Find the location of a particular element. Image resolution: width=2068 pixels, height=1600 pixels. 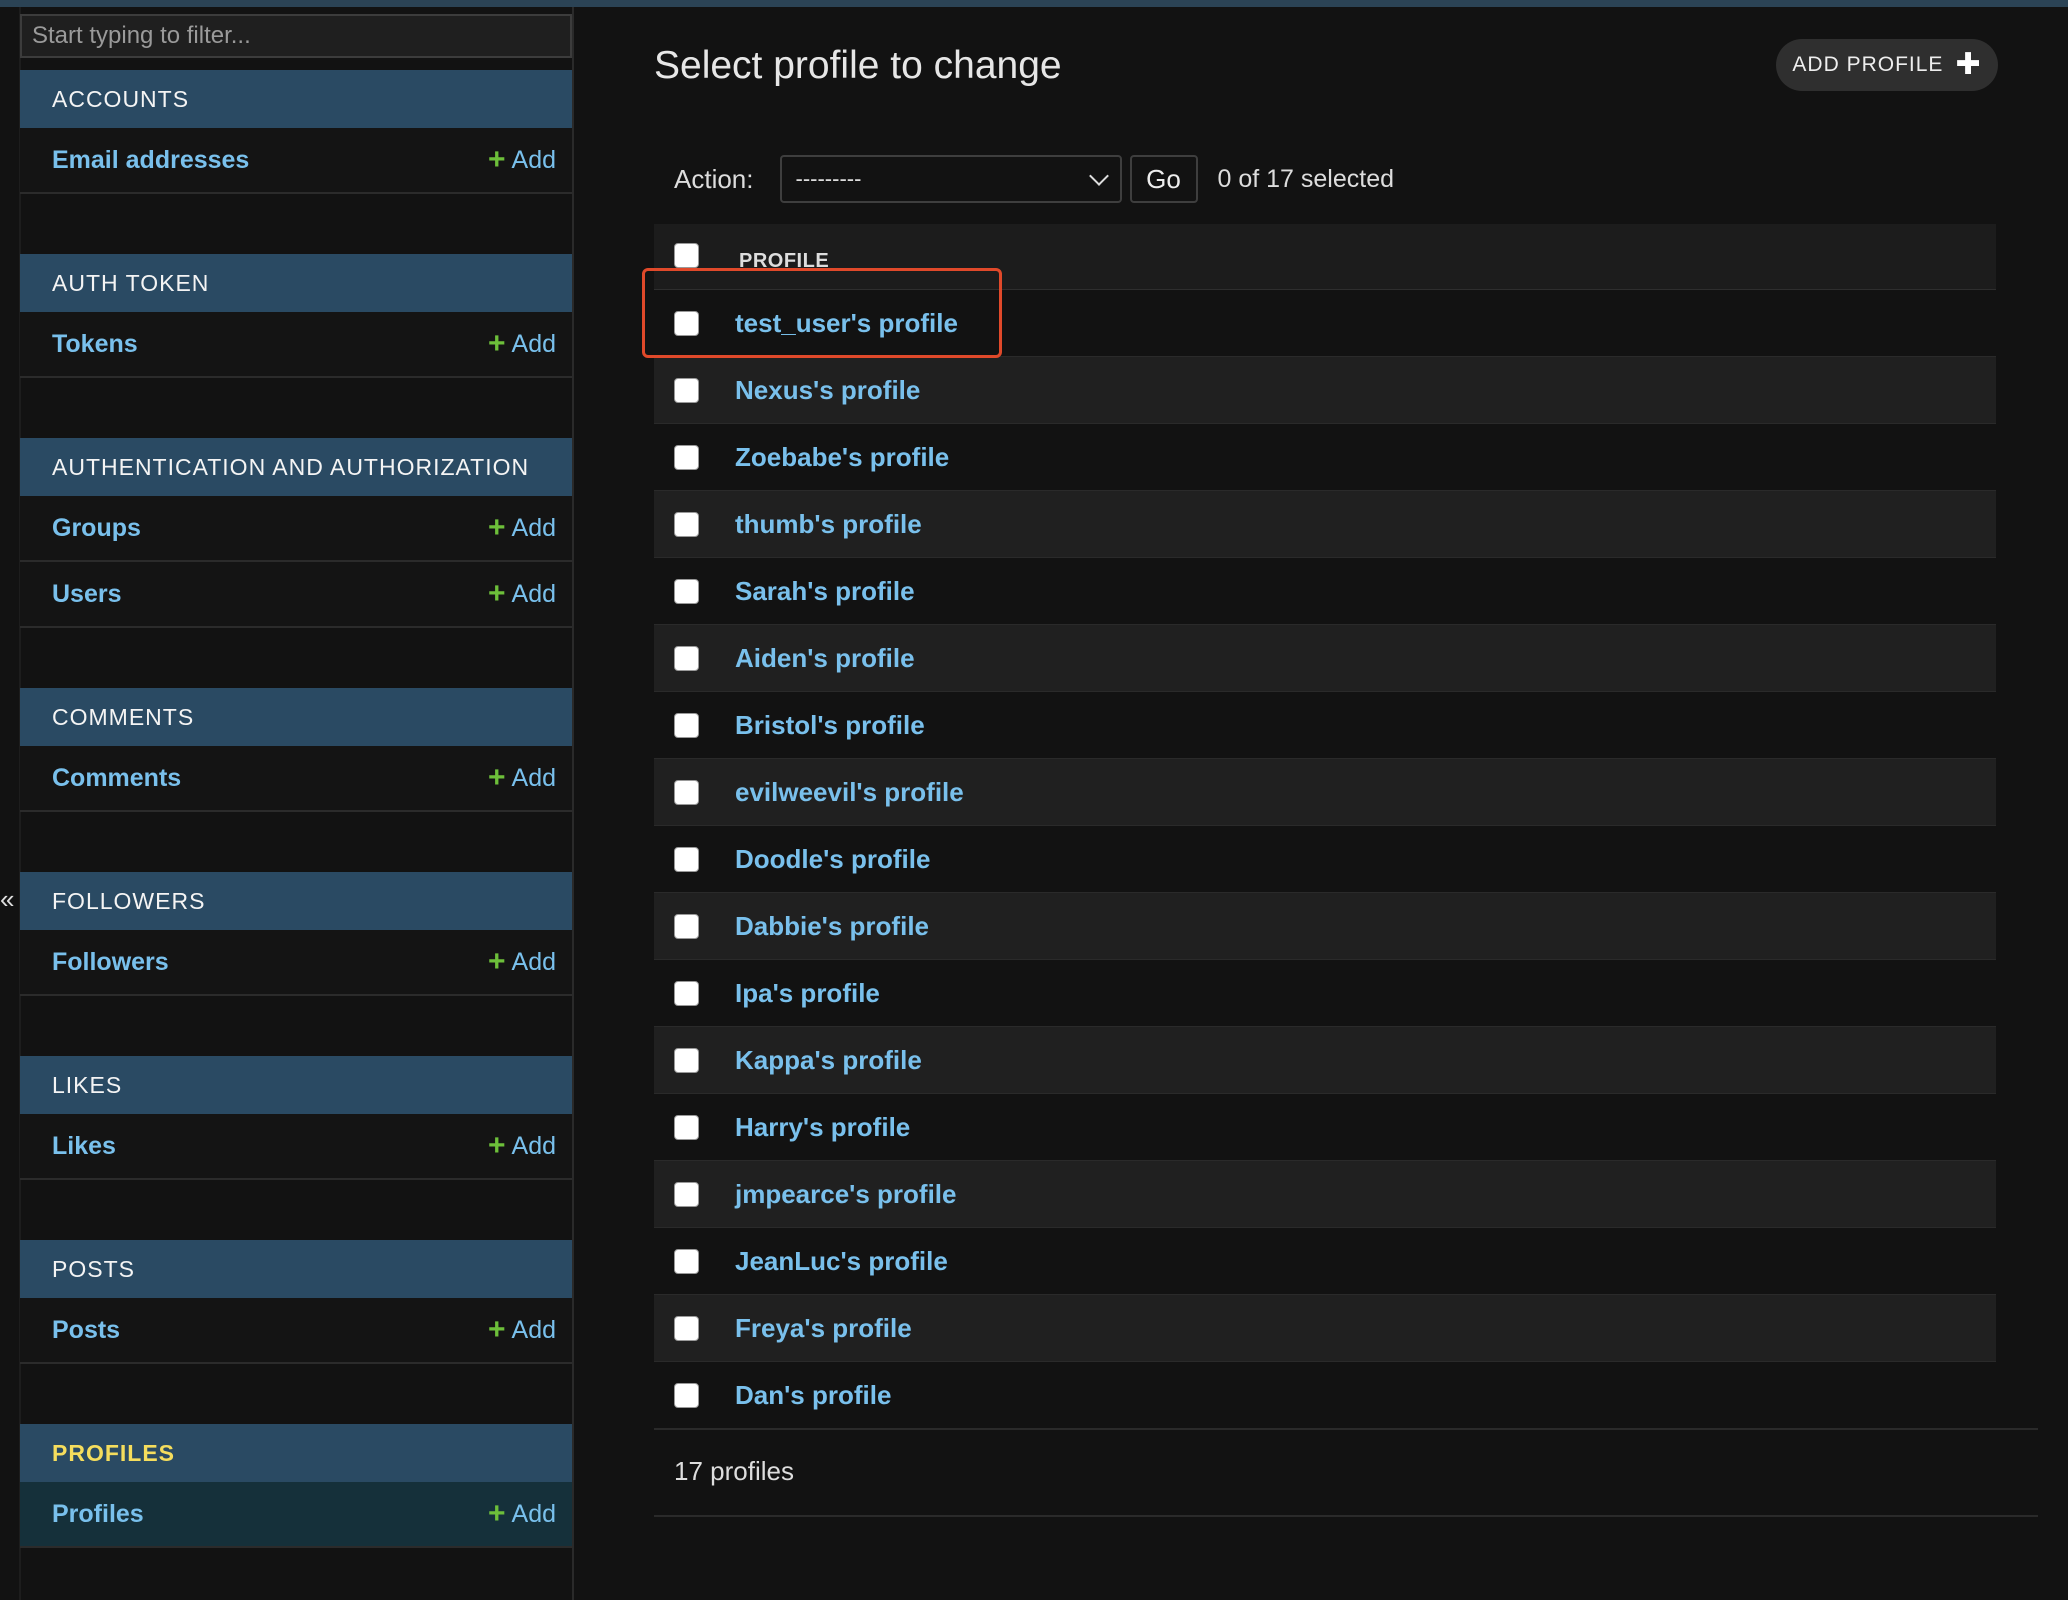

profile-link: JeanLuc's profile is located at coordinates (841, 1261).